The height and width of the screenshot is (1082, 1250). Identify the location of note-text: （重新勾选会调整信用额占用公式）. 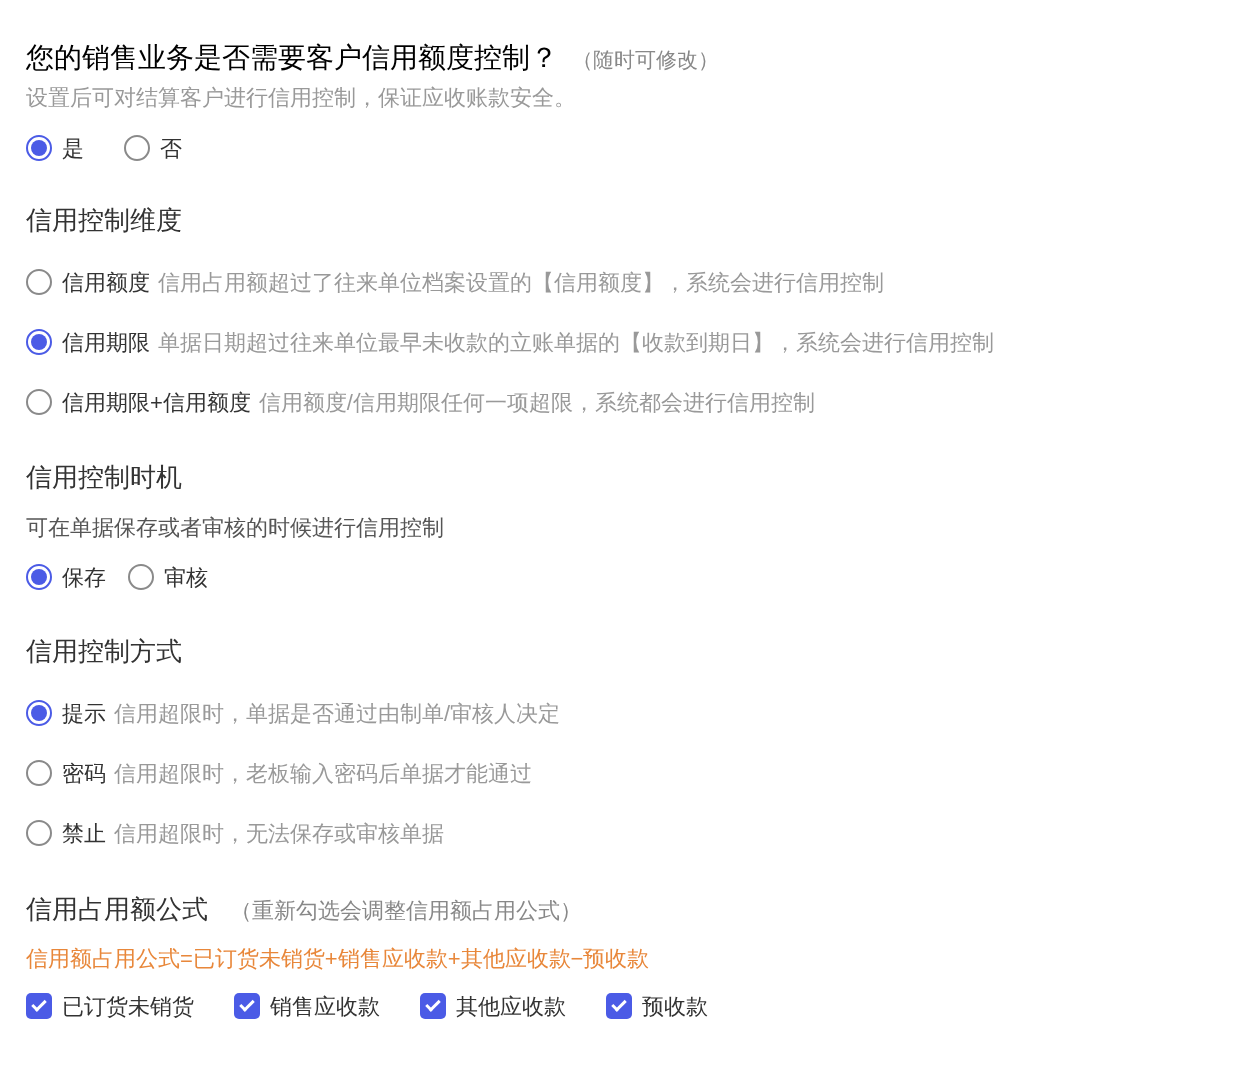
(406, 911).